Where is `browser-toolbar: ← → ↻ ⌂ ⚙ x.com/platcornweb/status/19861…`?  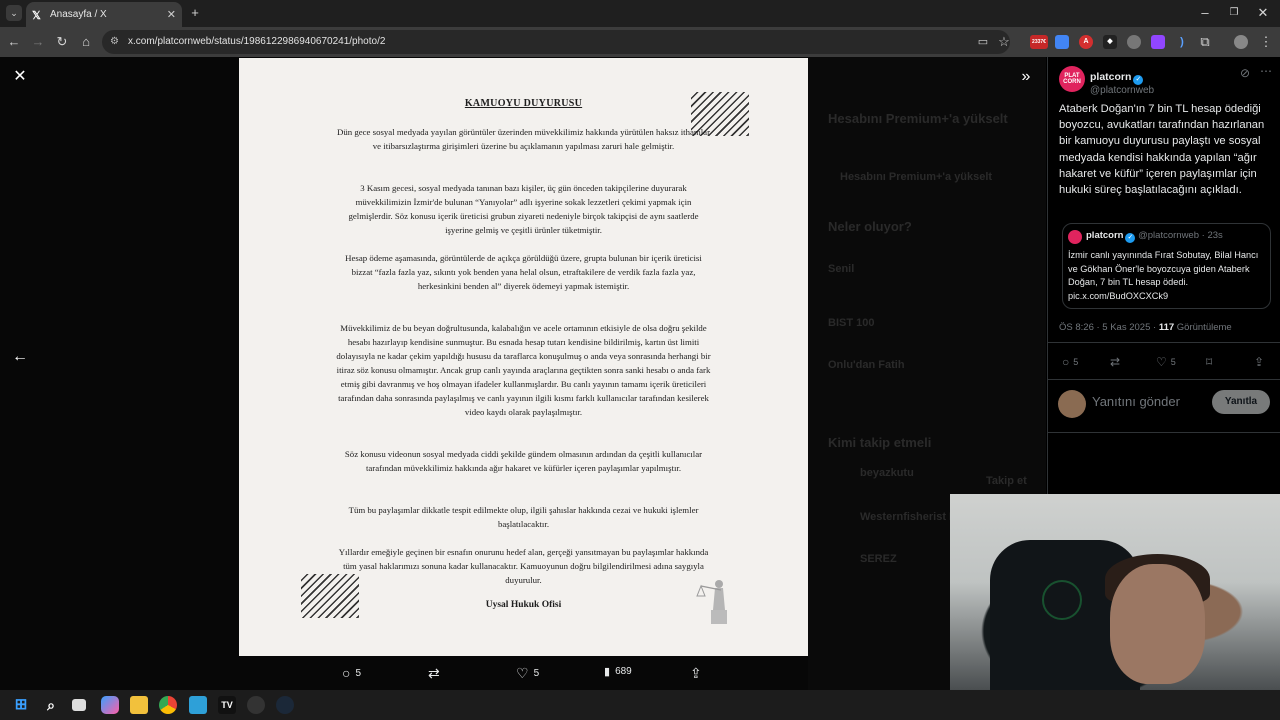
browser-toolbar: ← → ↻ ⌂ ⚙ x.com/platcornweb/status/19861… is located at coordinates (640, 42).